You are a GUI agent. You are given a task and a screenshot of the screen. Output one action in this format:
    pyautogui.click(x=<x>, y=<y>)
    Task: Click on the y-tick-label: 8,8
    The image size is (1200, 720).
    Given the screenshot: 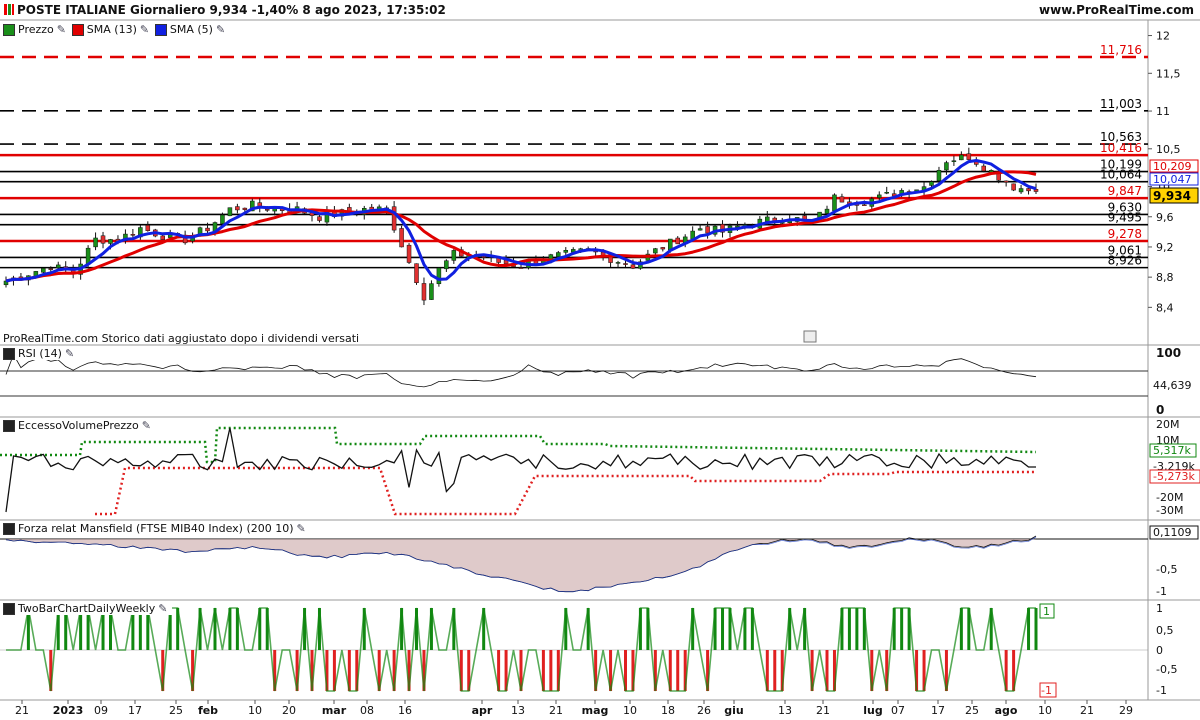 What is the action you would take?
    pyautogui.click(x=1165, y=277)
    